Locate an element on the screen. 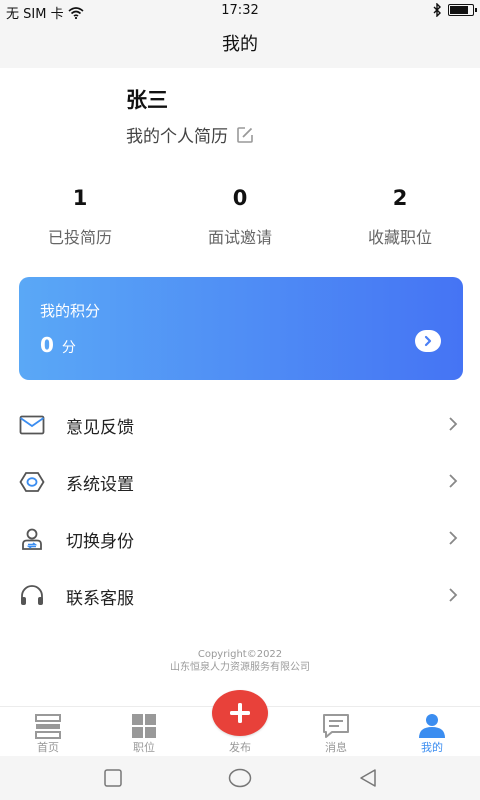  stats-row: 1 已投简历 0 面试邀请 2 收藏职位 is located at coordinates (240, 217).